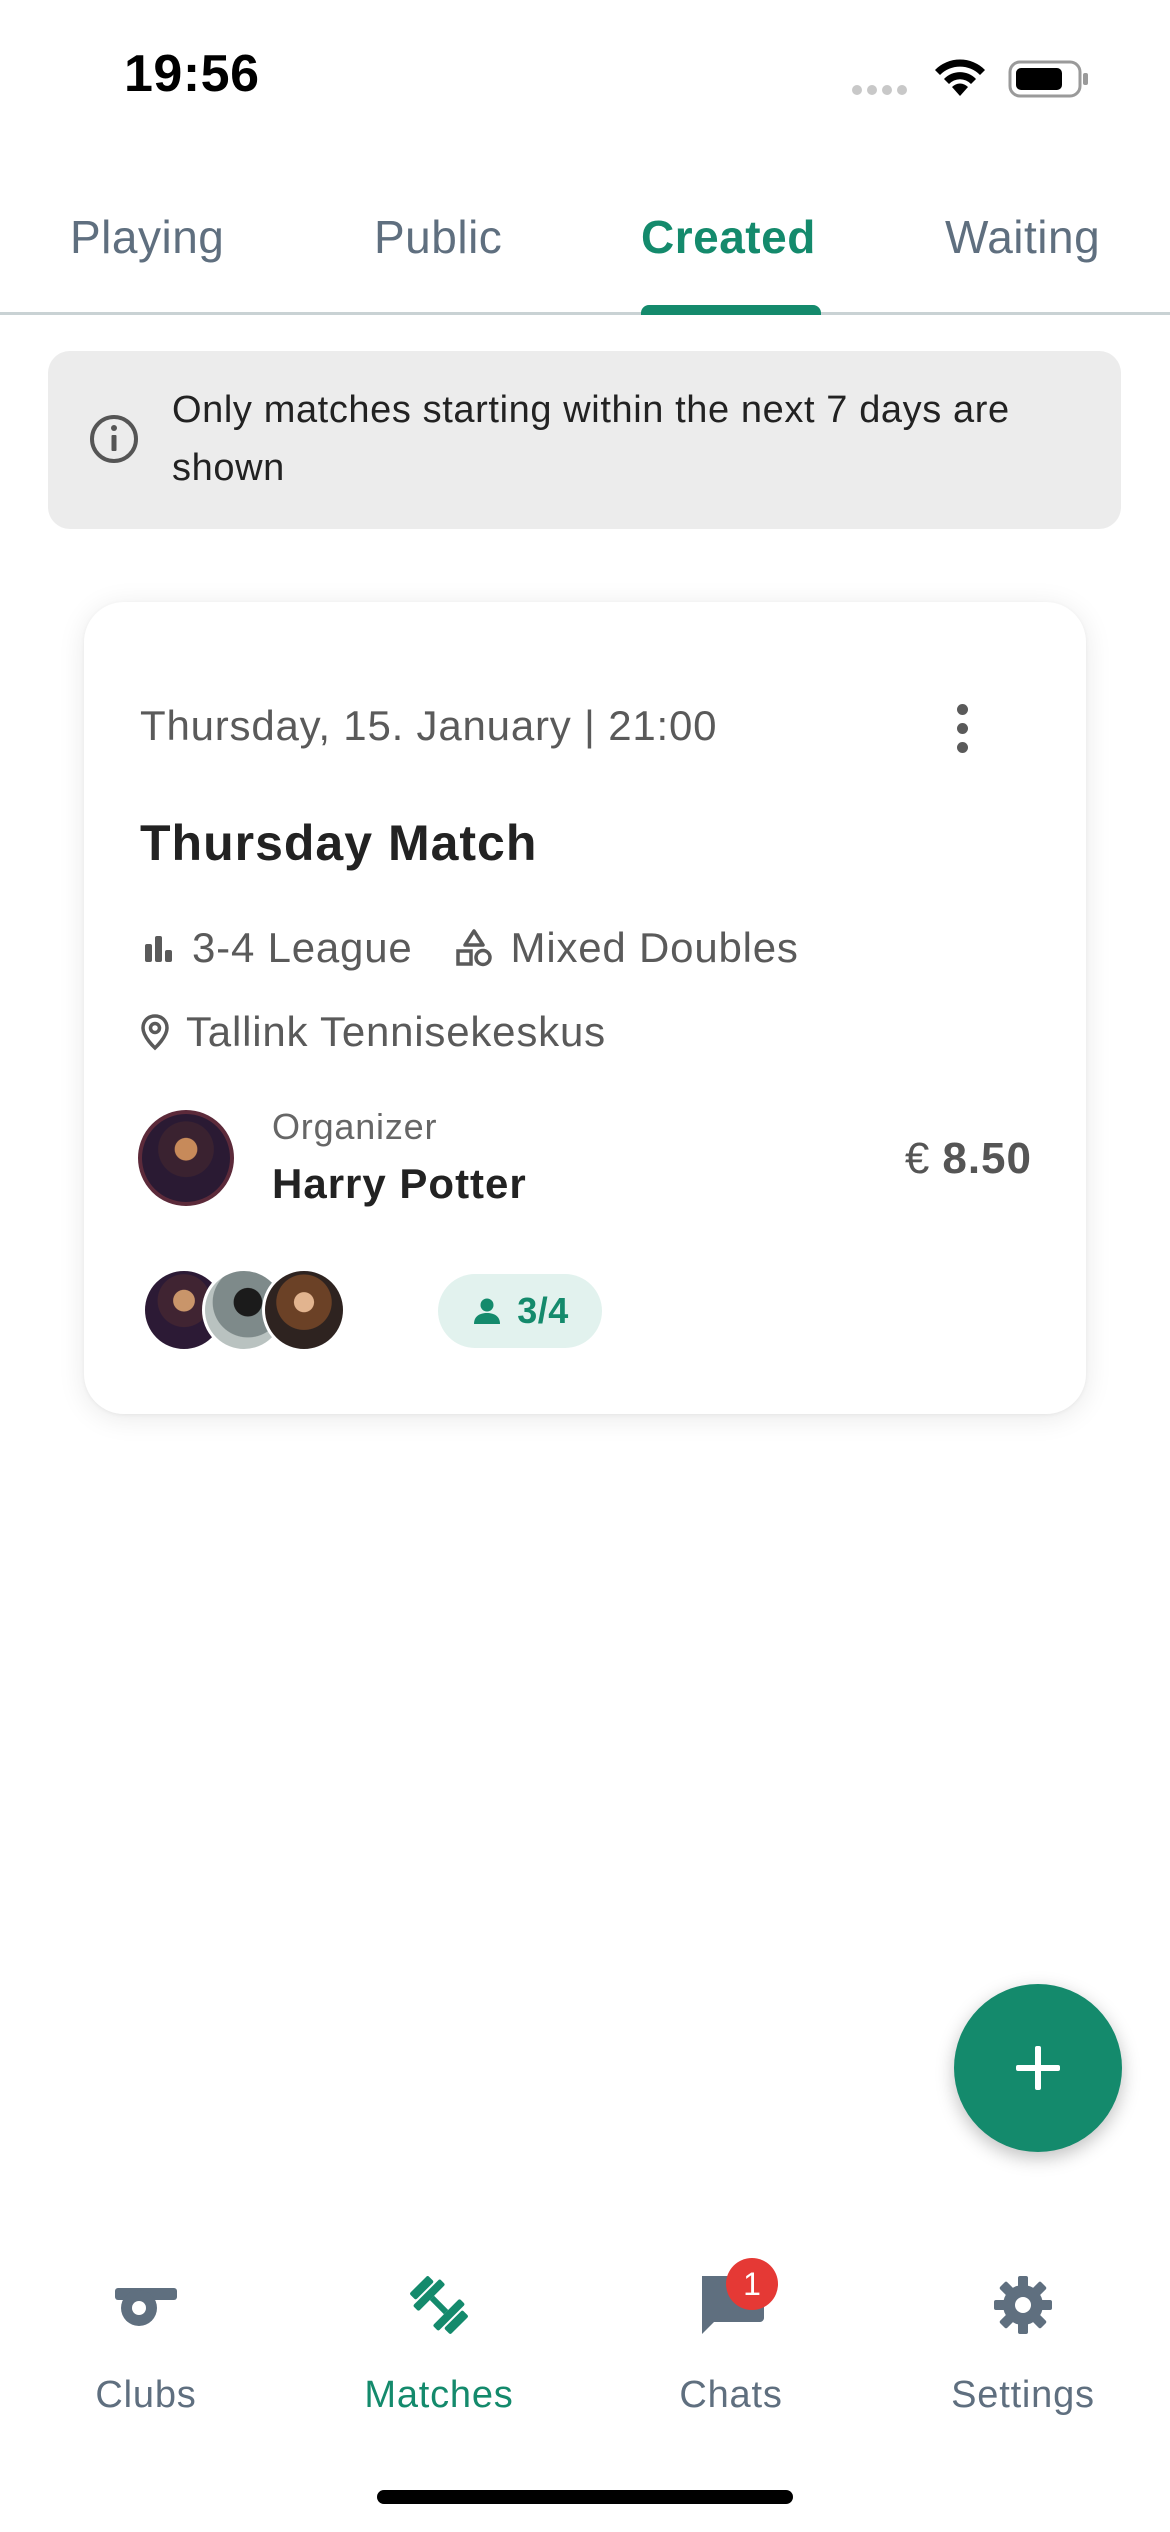  I want to click on match-level: 3-4 League, so click(302, 947).